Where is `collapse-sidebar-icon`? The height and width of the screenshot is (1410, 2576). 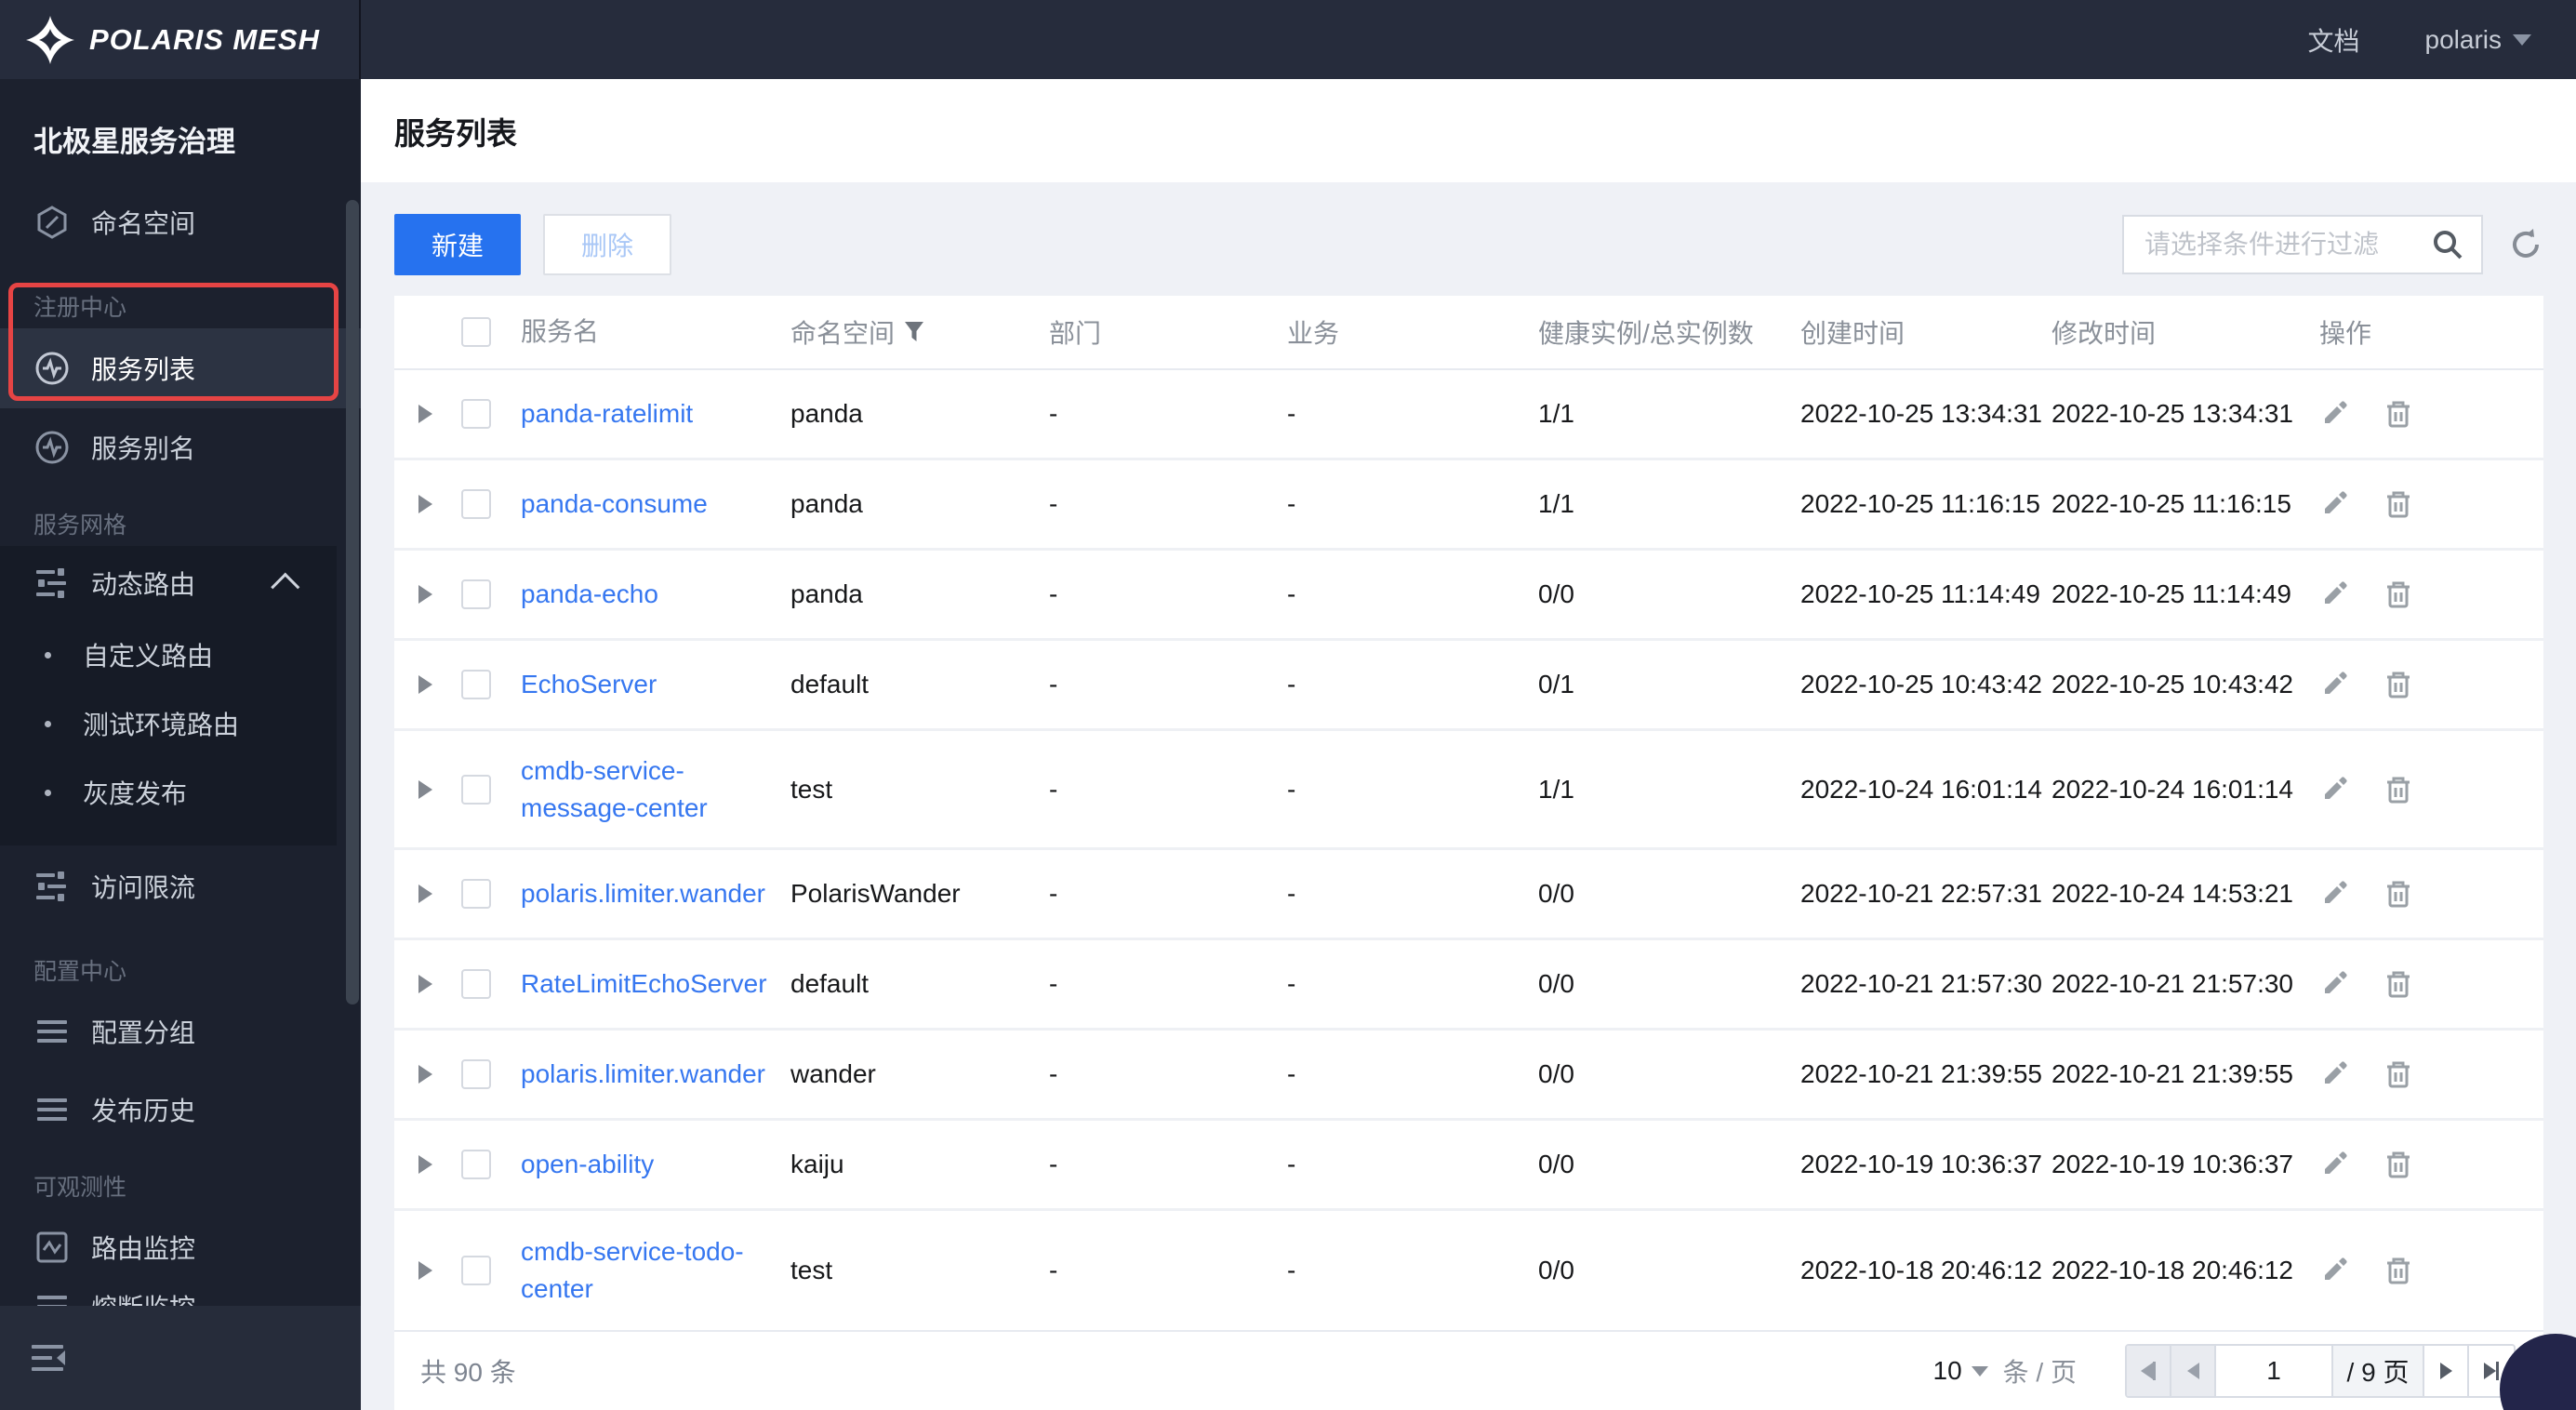 collapse-sidebar-icon is located at coordinates (52, 1358).